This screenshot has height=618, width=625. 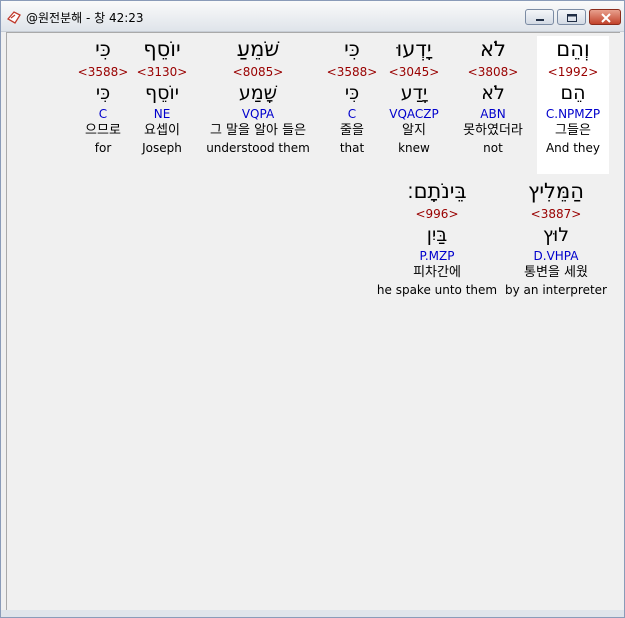 What do you see at coordinates (312, 613) in the screenshot?
I see `window-bottom-border` at bounding box center [312, 613].